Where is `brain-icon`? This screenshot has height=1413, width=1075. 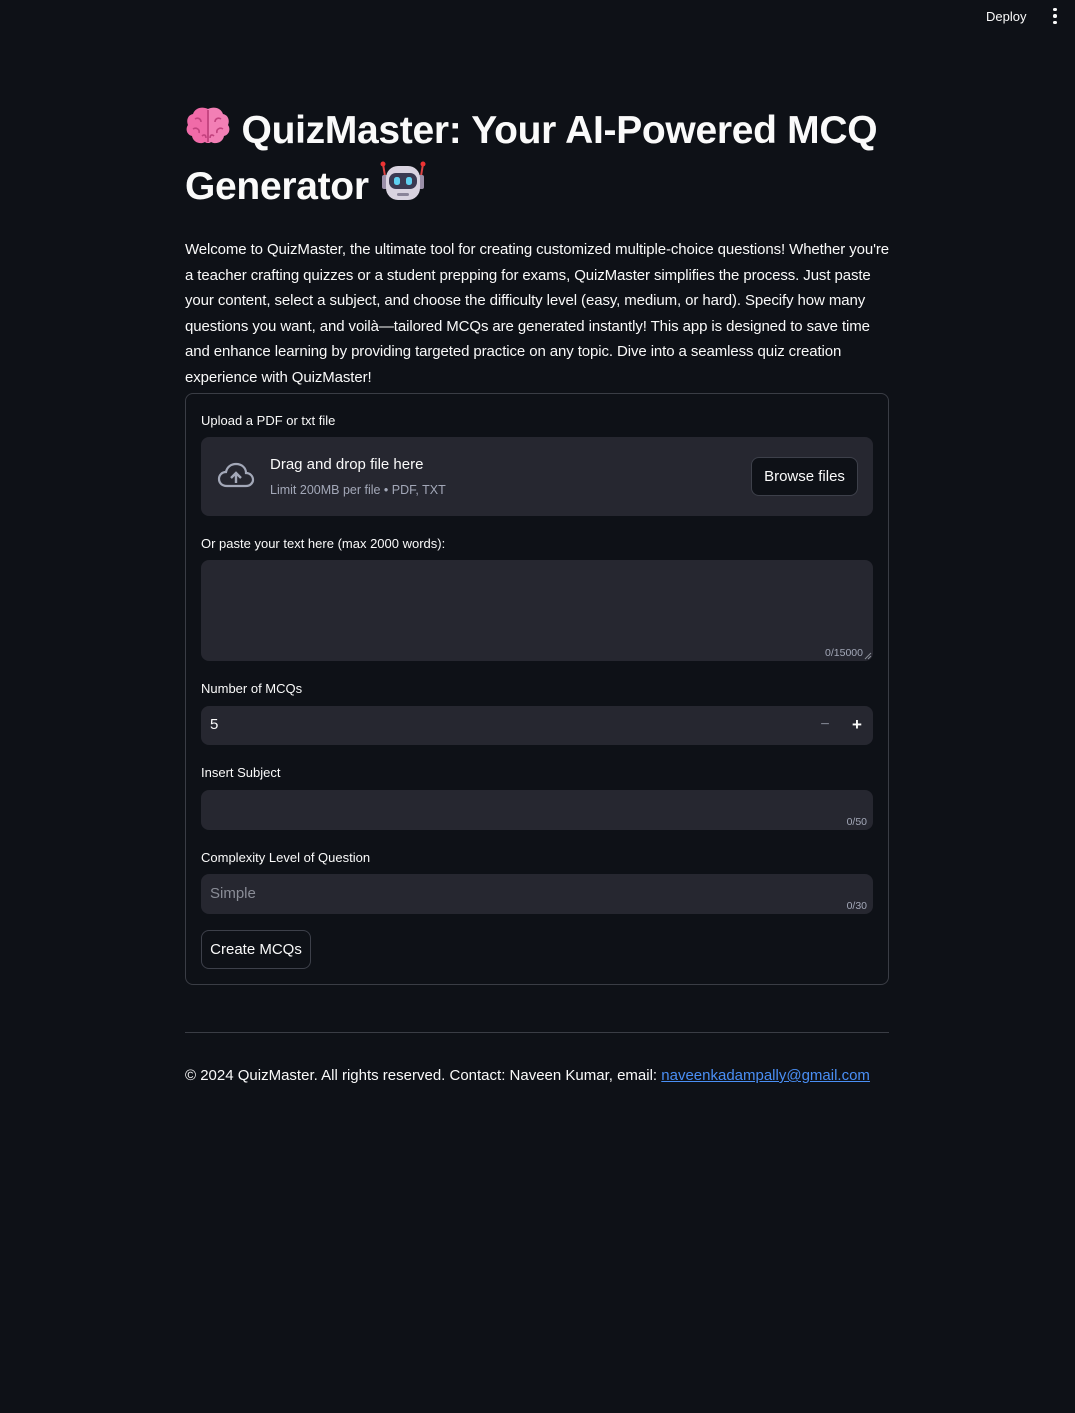
brain-icon is located at coordinates (208, 132).